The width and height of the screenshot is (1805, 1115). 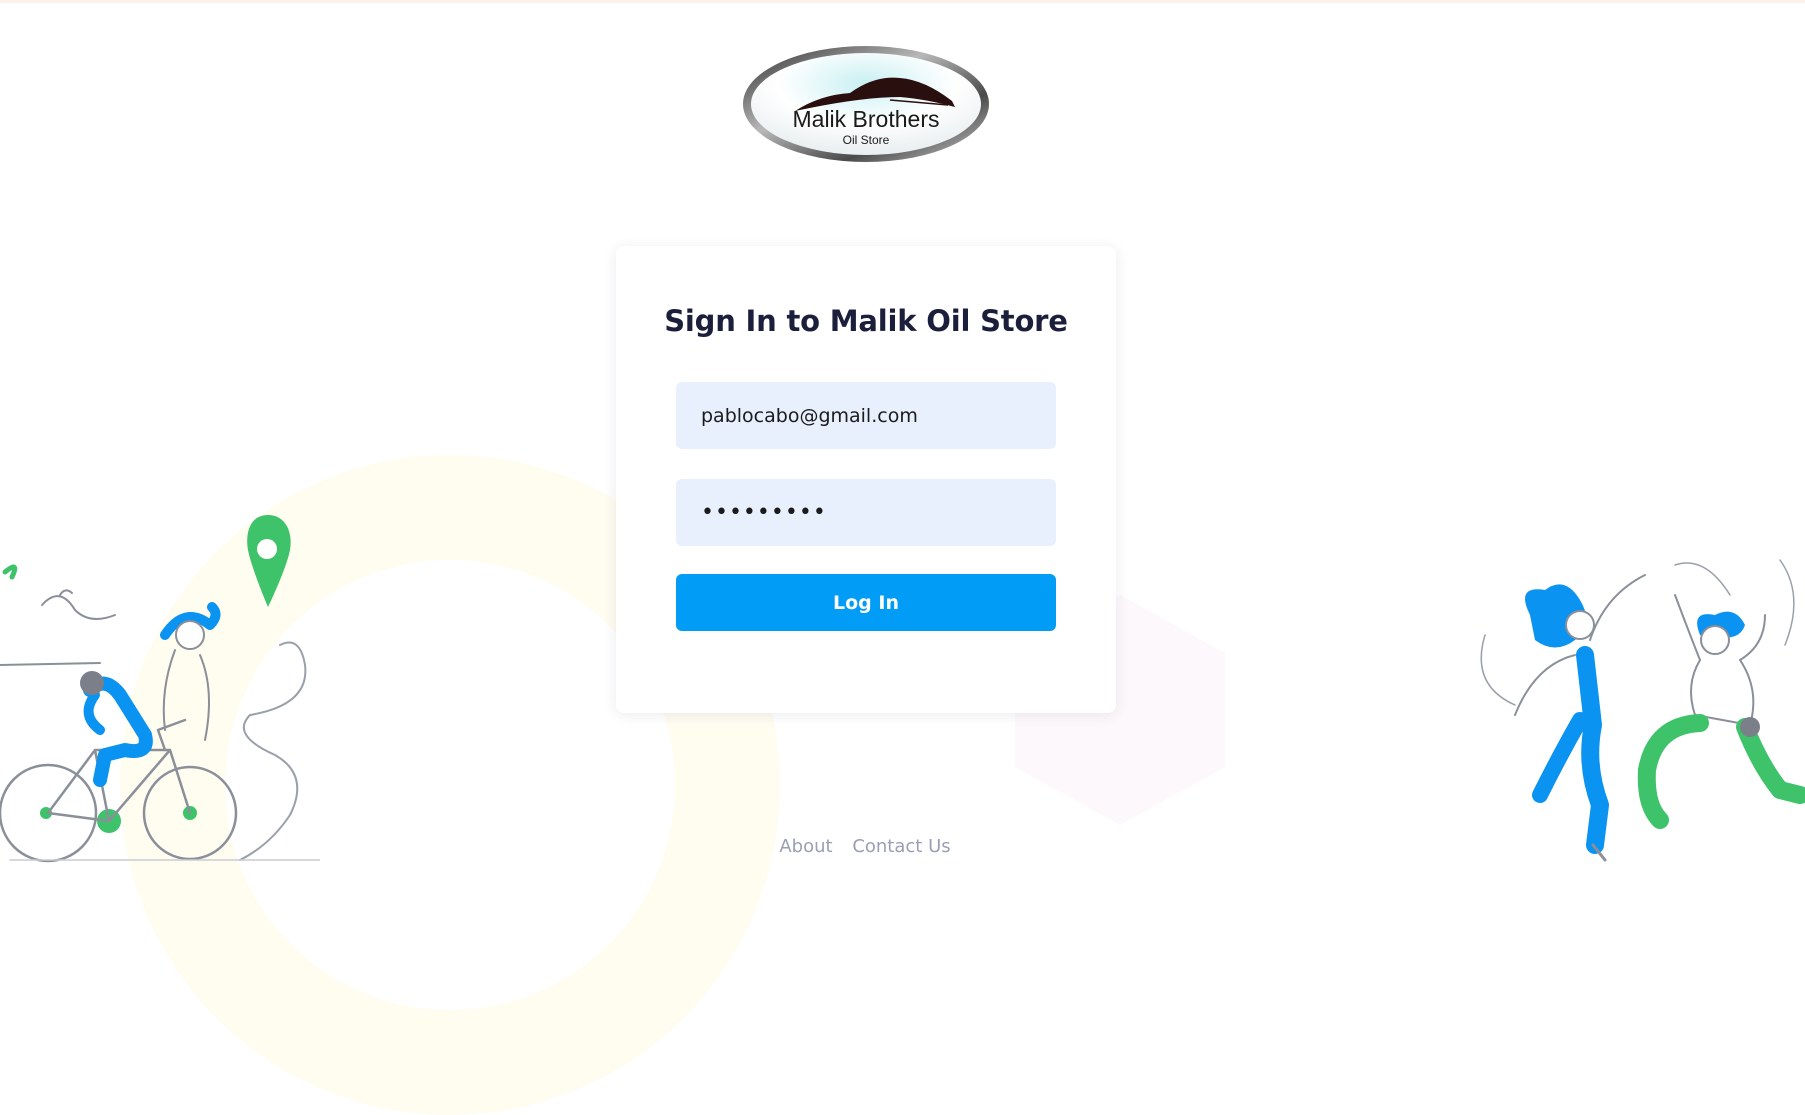 I want to click on top-border-strip, so click(x=902, y=1).